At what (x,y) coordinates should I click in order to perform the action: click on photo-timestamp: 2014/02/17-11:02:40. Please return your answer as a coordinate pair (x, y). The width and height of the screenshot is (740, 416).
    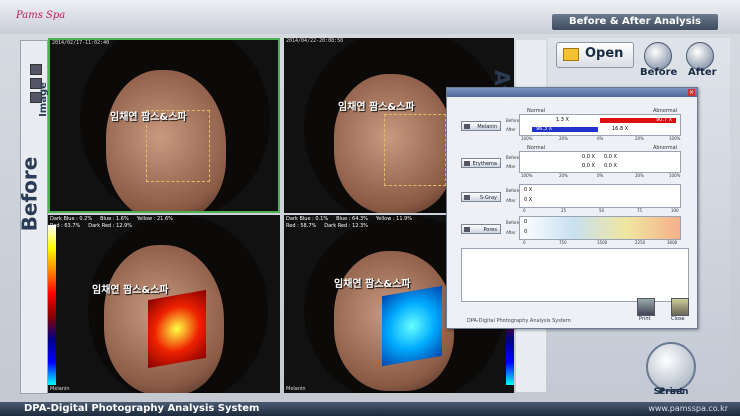
    Looking at the image, I should click on (81, 43).